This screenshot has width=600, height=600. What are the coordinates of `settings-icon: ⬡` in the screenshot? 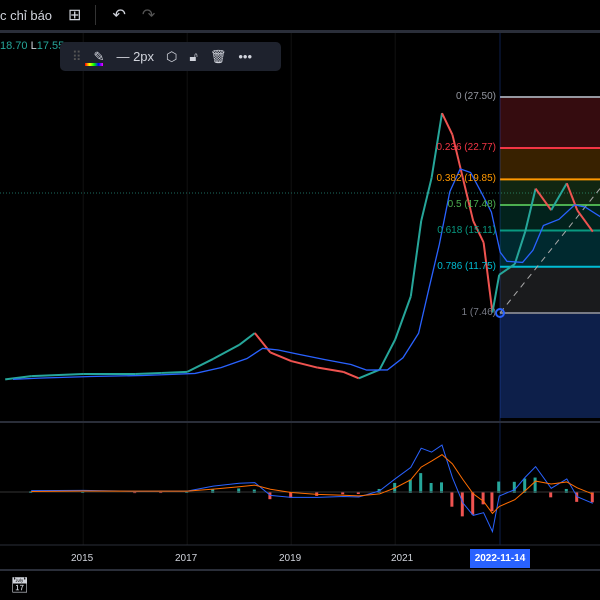 It's located at (171, 57).